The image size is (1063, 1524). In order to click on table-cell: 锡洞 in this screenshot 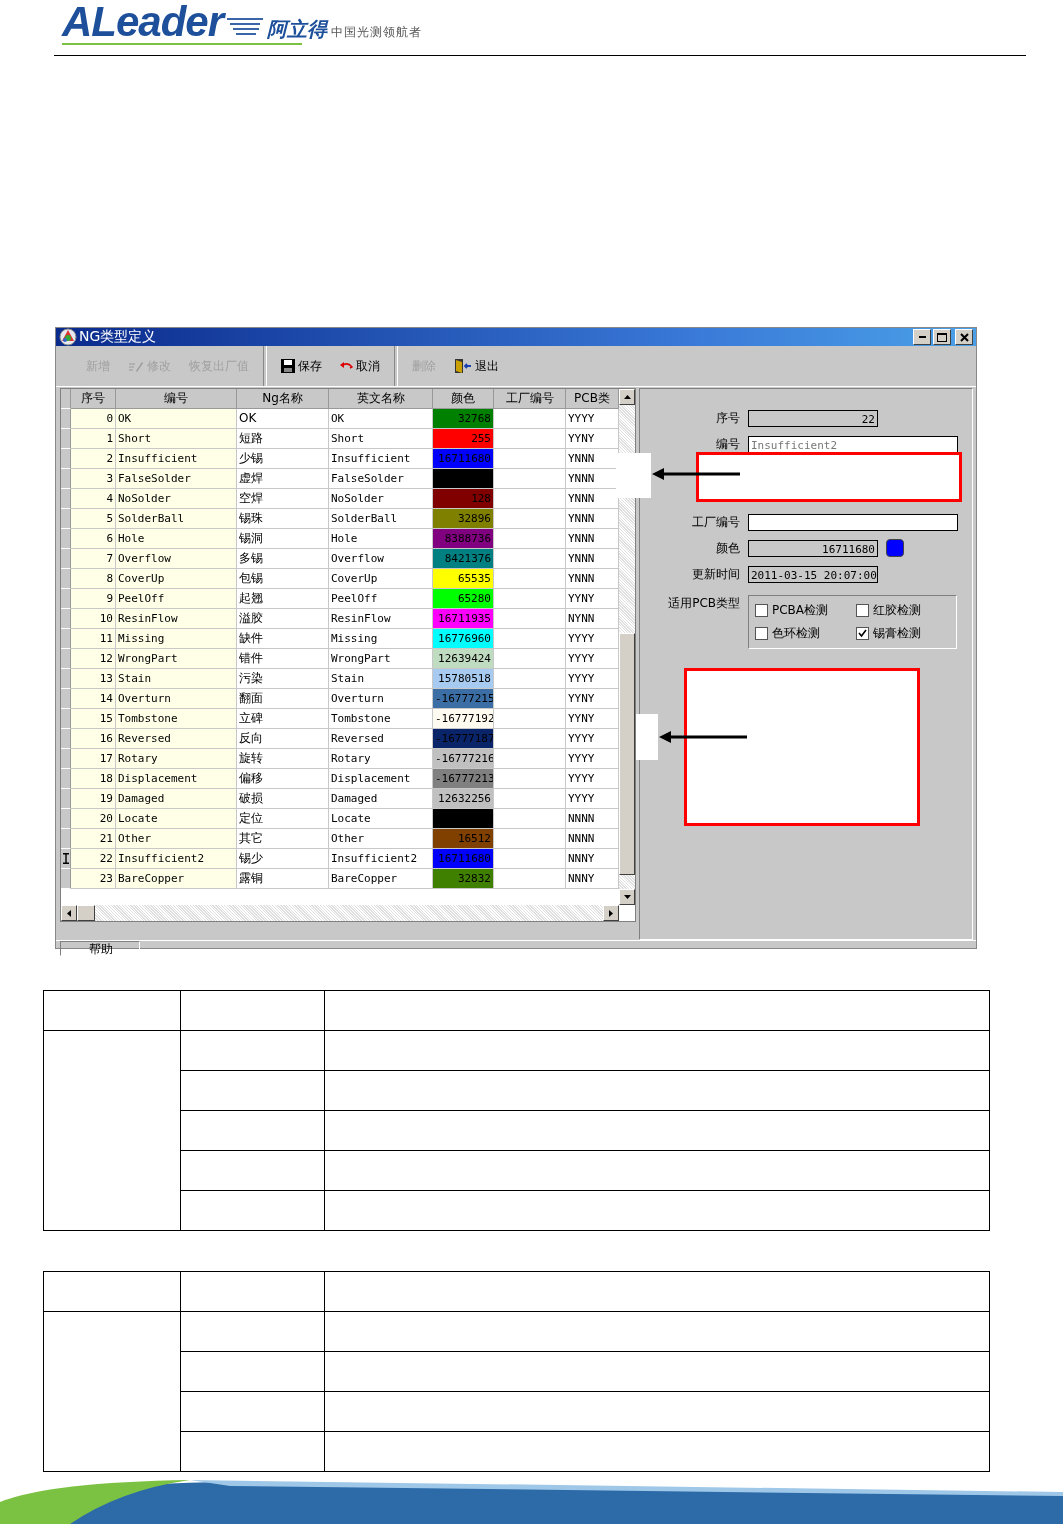, I will do `click(283, 539)`.